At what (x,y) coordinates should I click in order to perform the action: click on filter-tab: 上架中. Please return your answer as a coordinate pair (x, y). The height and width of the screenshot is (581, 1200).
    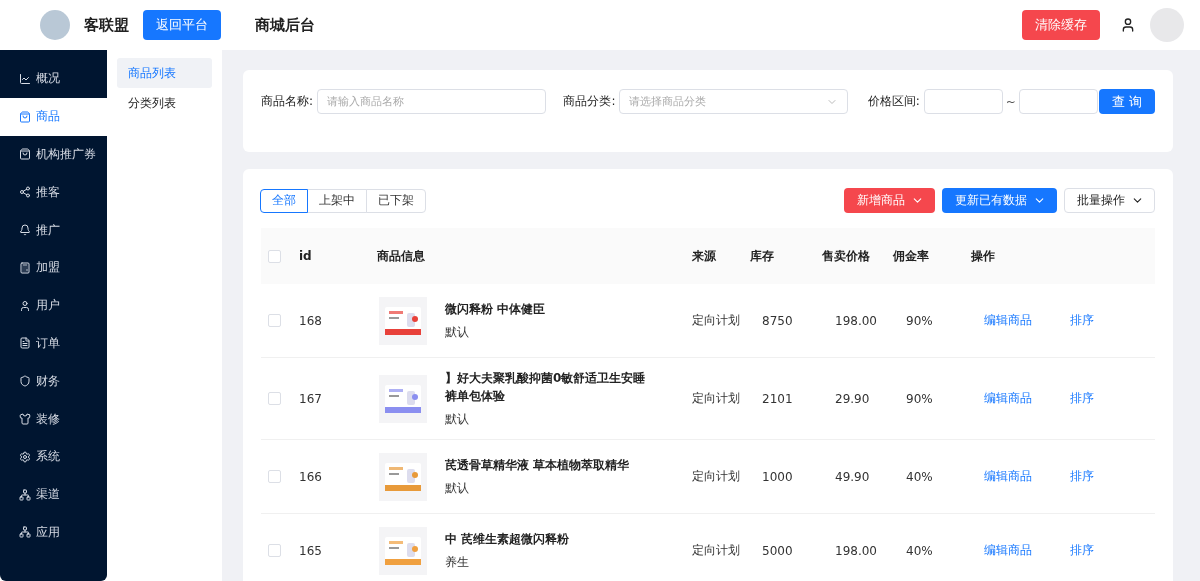
    Looking at the image, I should click on (337, 200).